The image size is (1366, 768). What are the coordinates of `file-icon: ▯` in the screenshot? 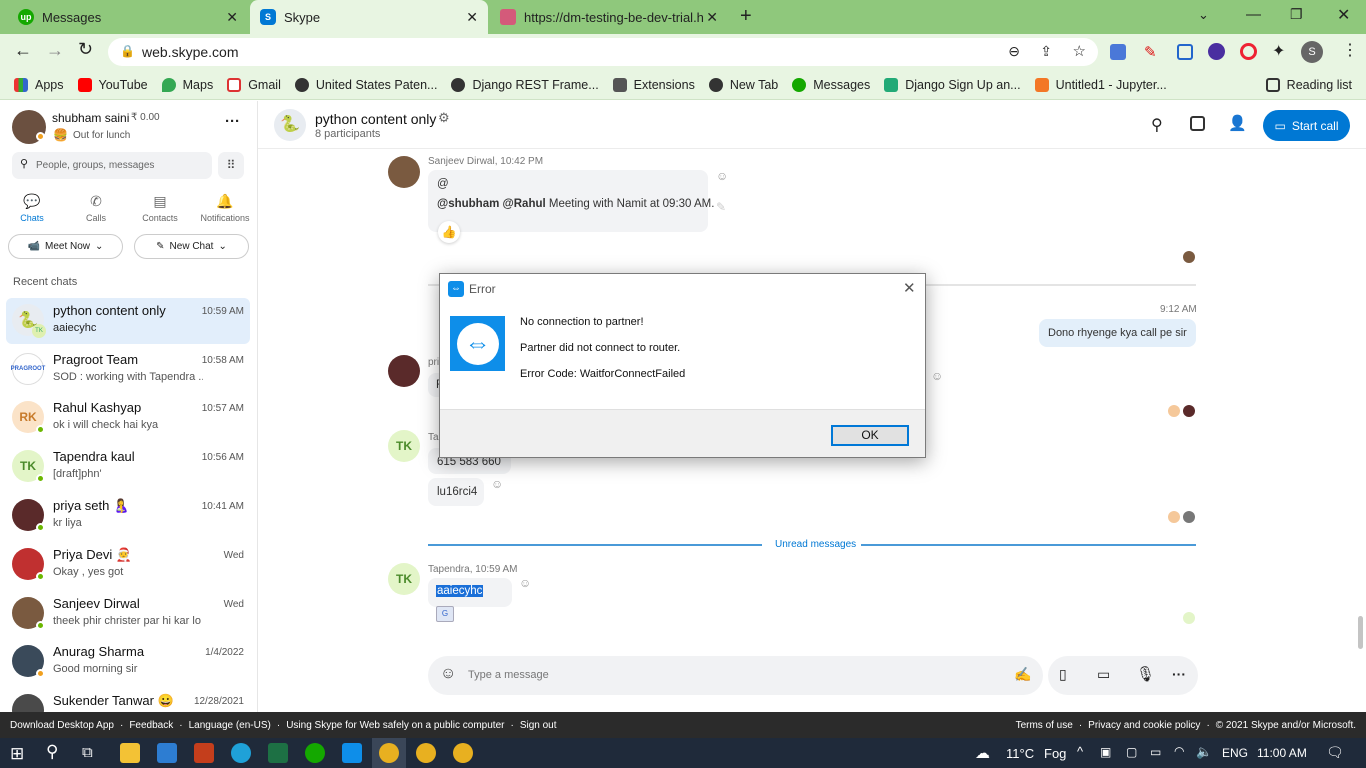 It's located at (1063, 674).